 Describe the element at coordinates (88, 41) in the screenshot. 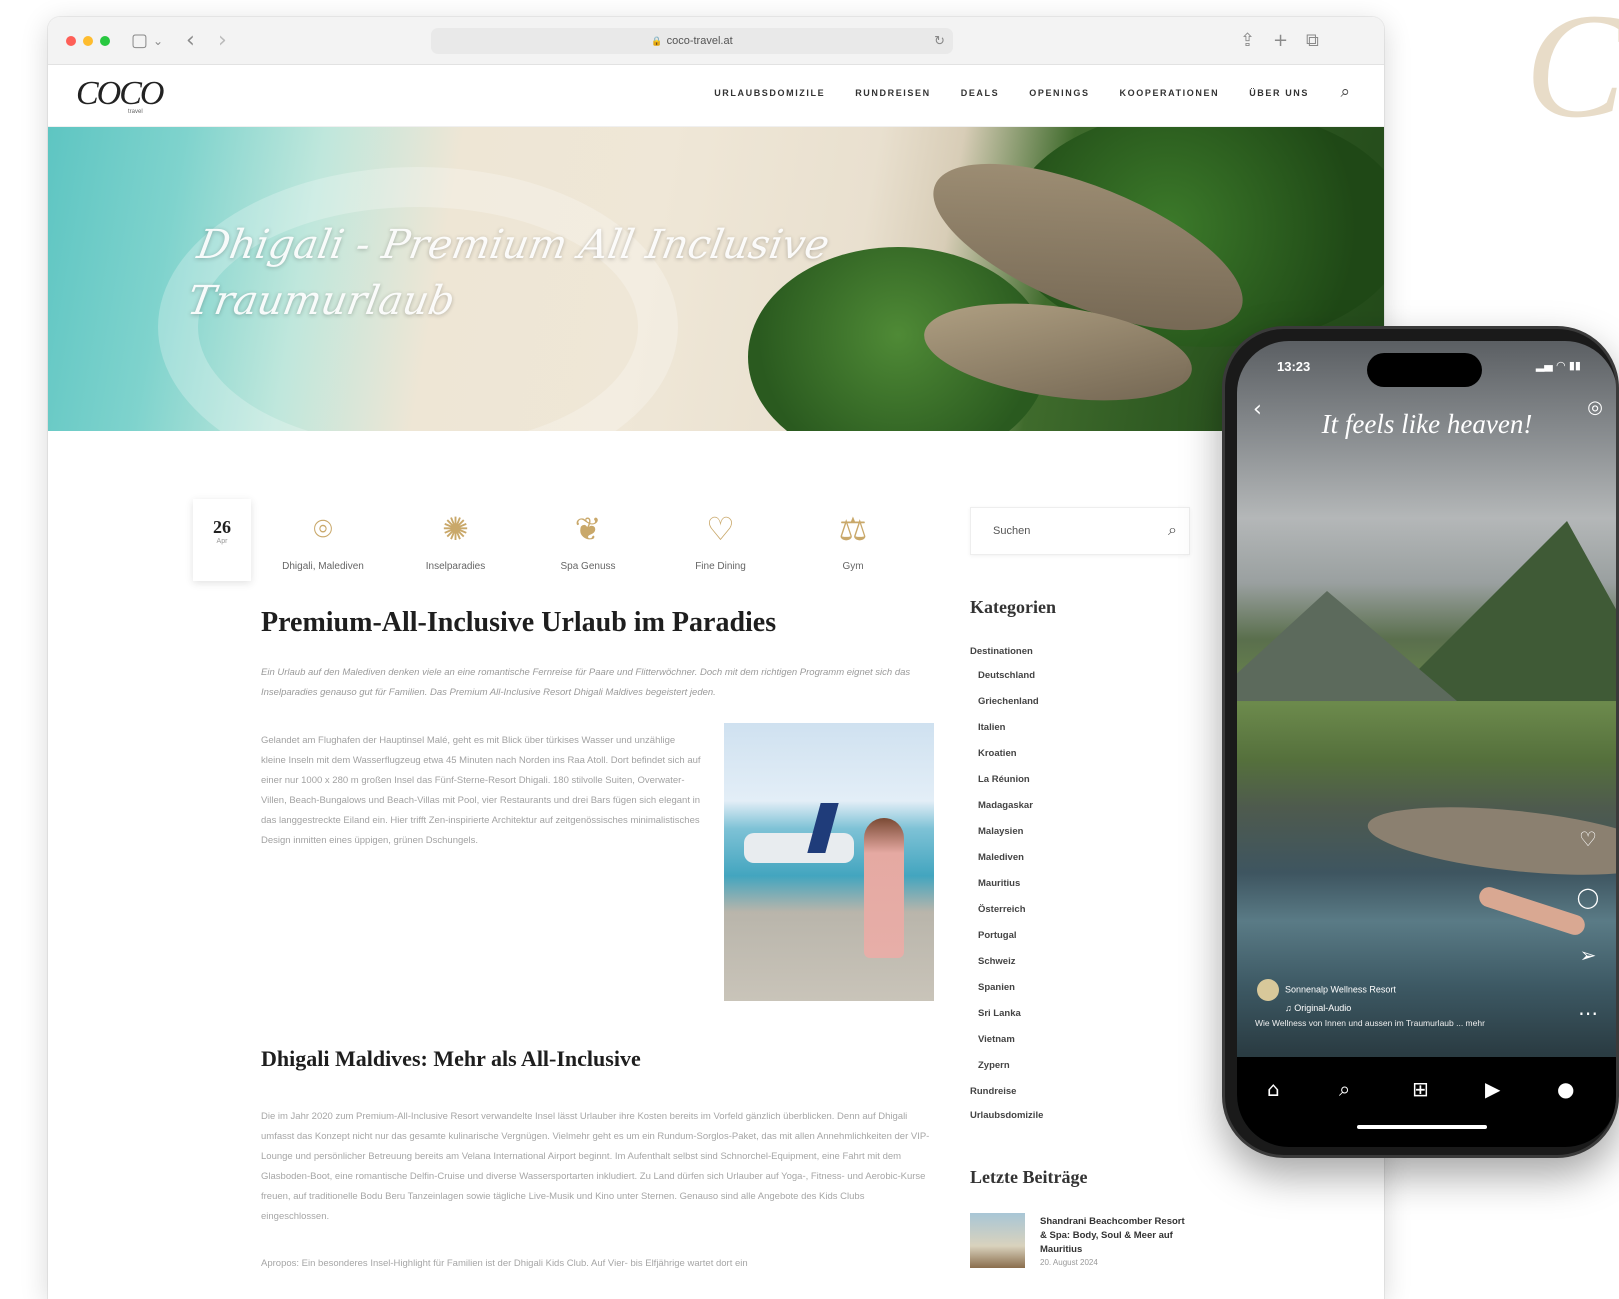

I see `minimize-window-button` at that location.